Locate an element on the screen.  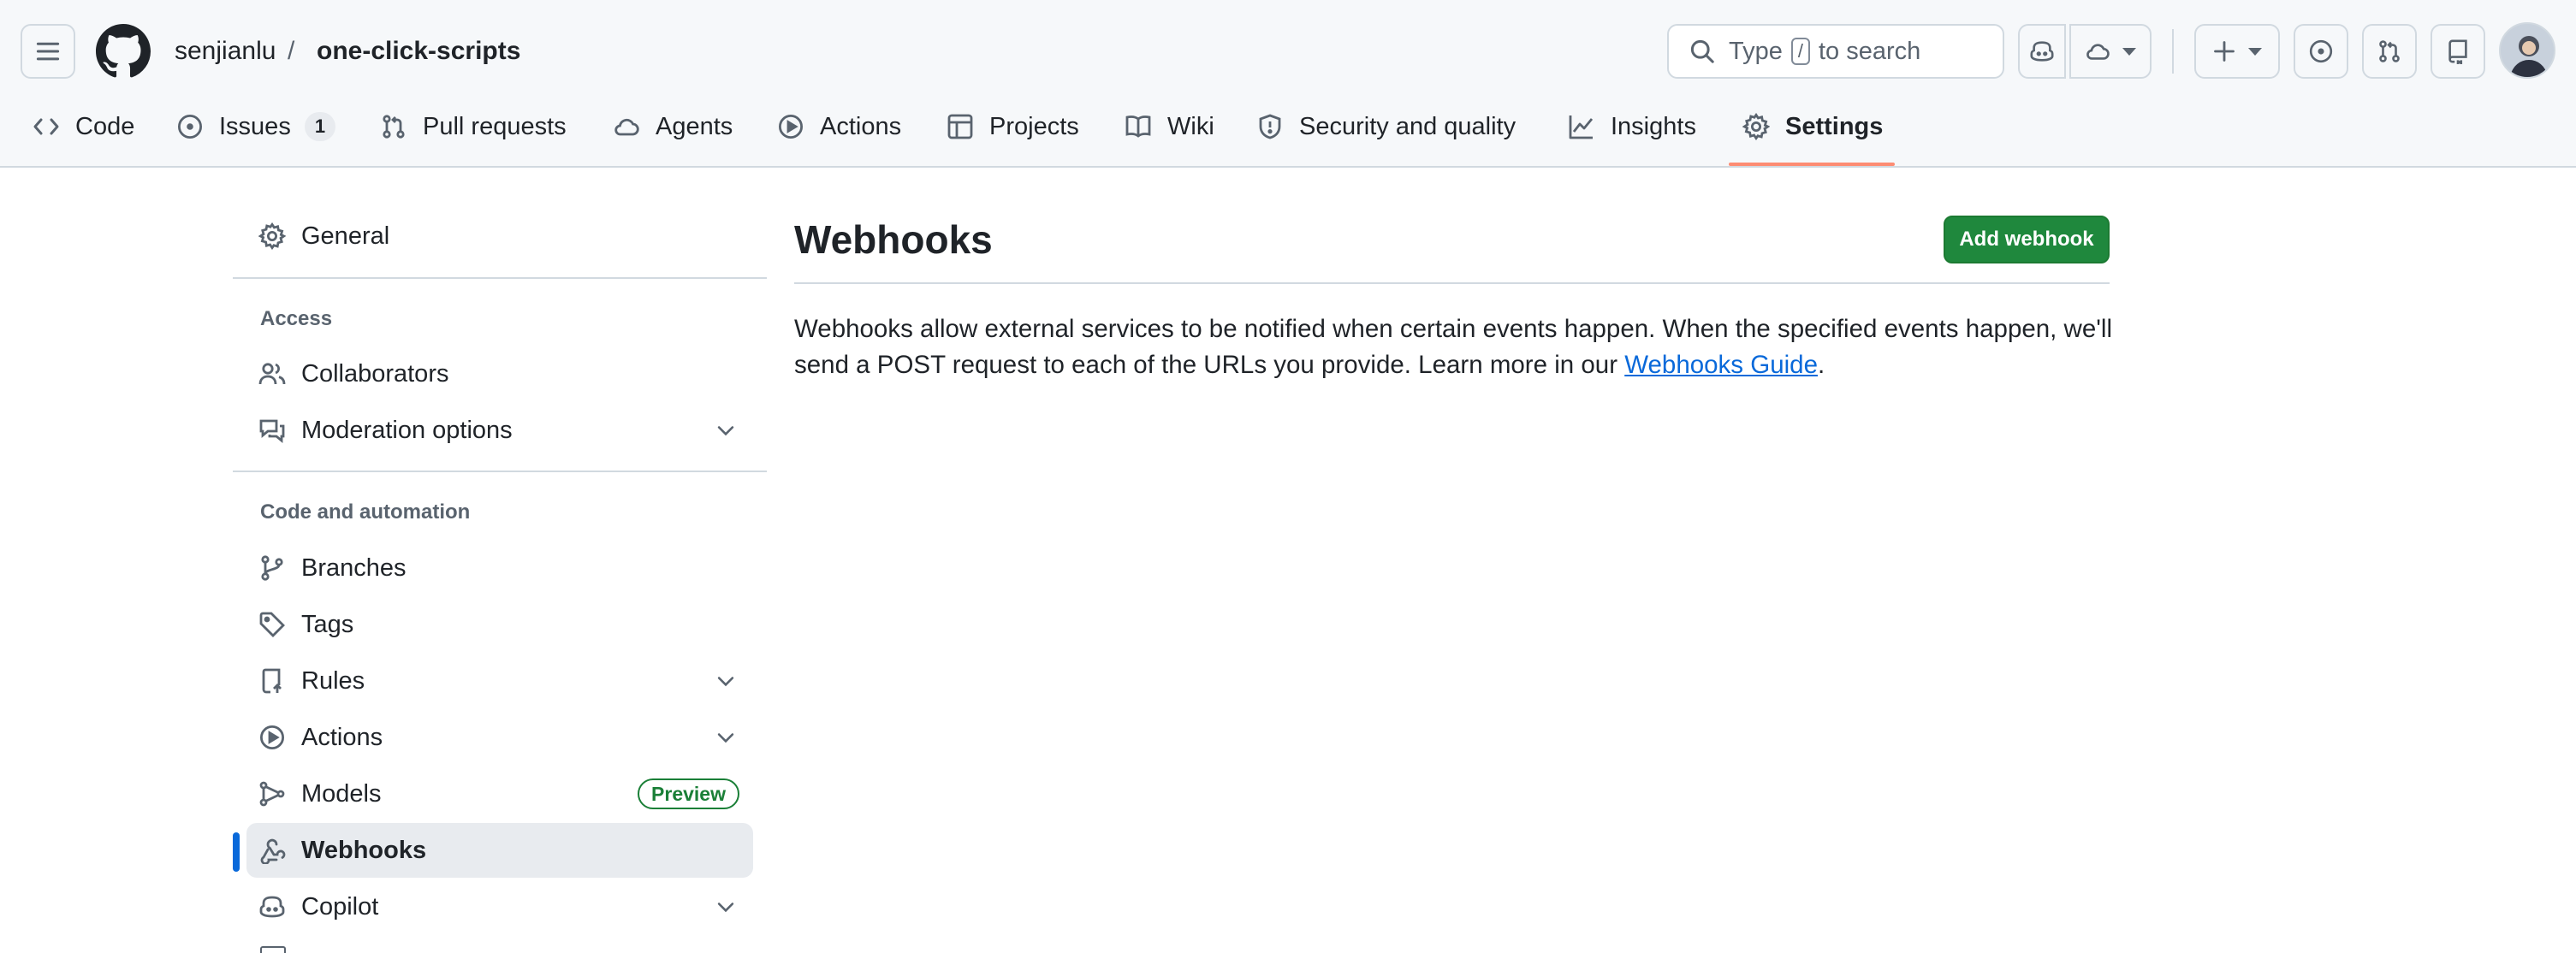
book-icon is located at coordinates (1138, 126).